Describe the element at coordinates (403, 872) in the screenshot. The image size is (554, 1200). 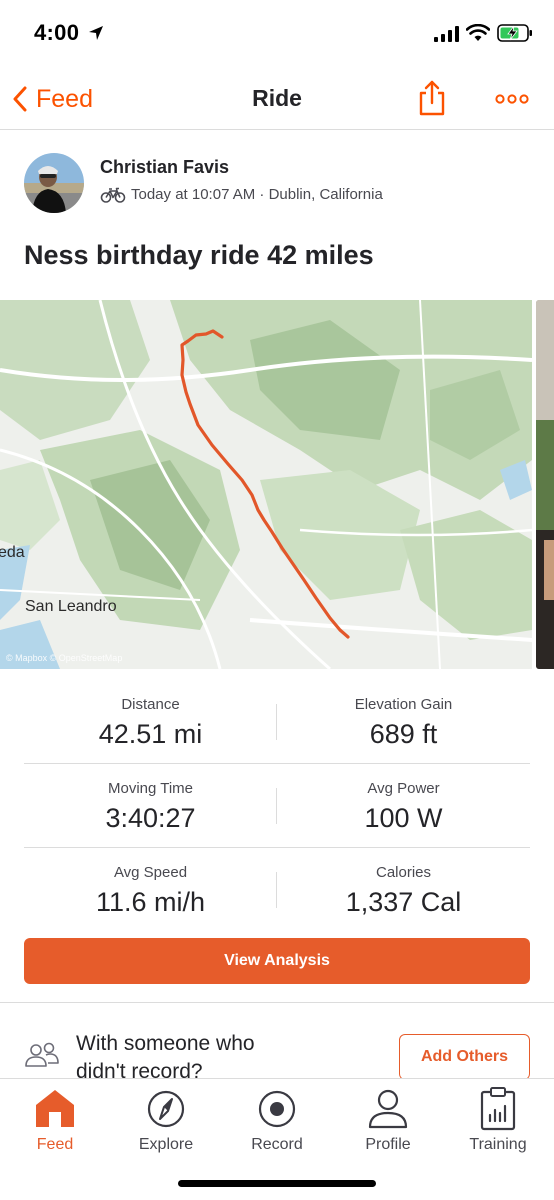
I see `stat-label: Calories` at that location.